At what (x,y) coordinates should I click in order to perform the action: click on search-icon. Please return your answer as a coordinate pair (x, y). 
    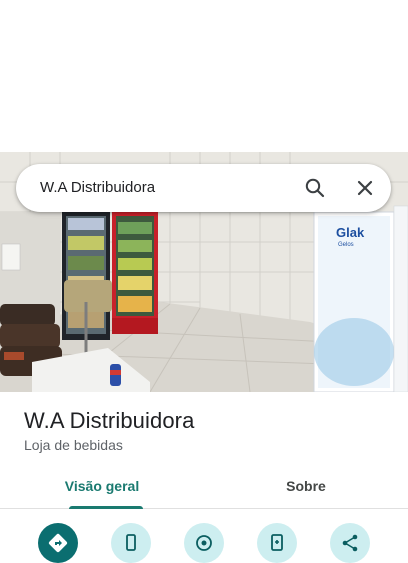
    Looking at the image, I should click on (315, 188).